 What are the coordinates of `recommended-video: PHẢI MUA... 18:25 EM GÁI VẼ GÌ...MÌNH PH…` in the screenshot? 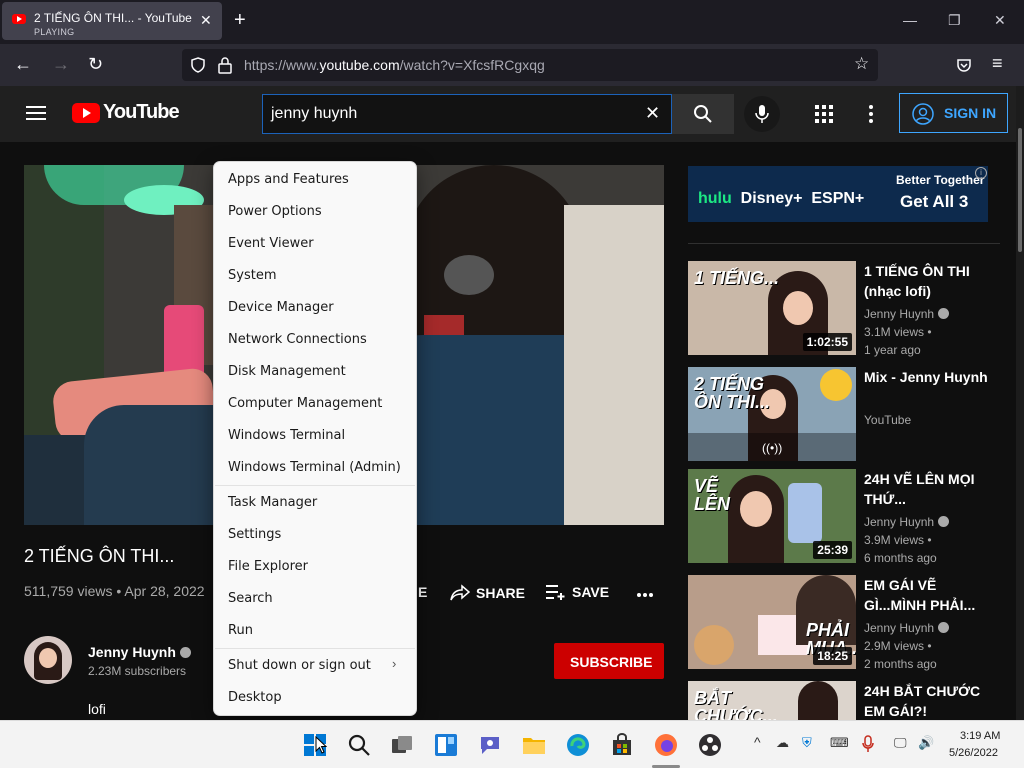 It's located at (848, 623).